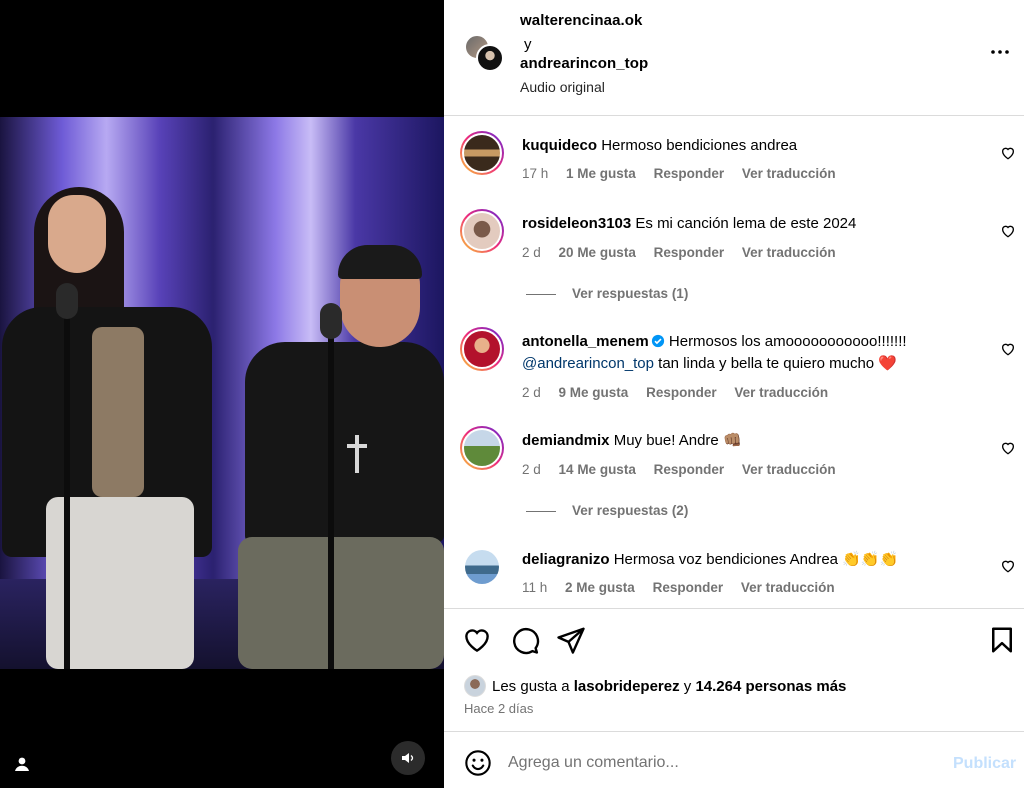 This screenshot has height=788, width=1024. What do you see at coordinates (600, 587) in the screenshot?
I see `comment-likes: 2 Me gusta` at bounding box center [600, 587].